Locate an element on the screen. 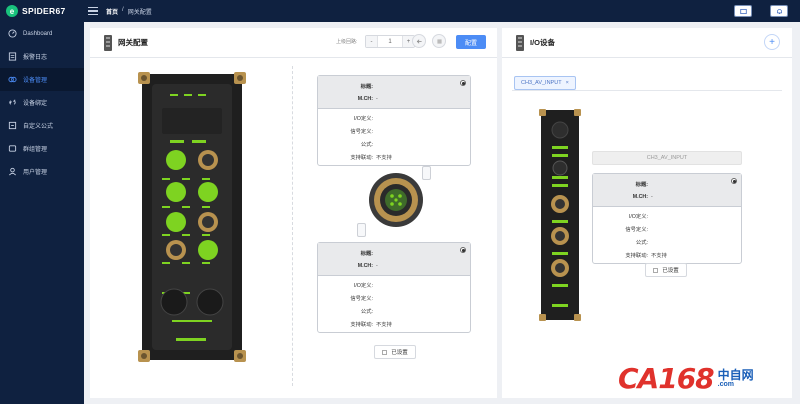 The image size is (800, 404). sidebar-item-5: 群组管理 is located at coordinates (42, 148).